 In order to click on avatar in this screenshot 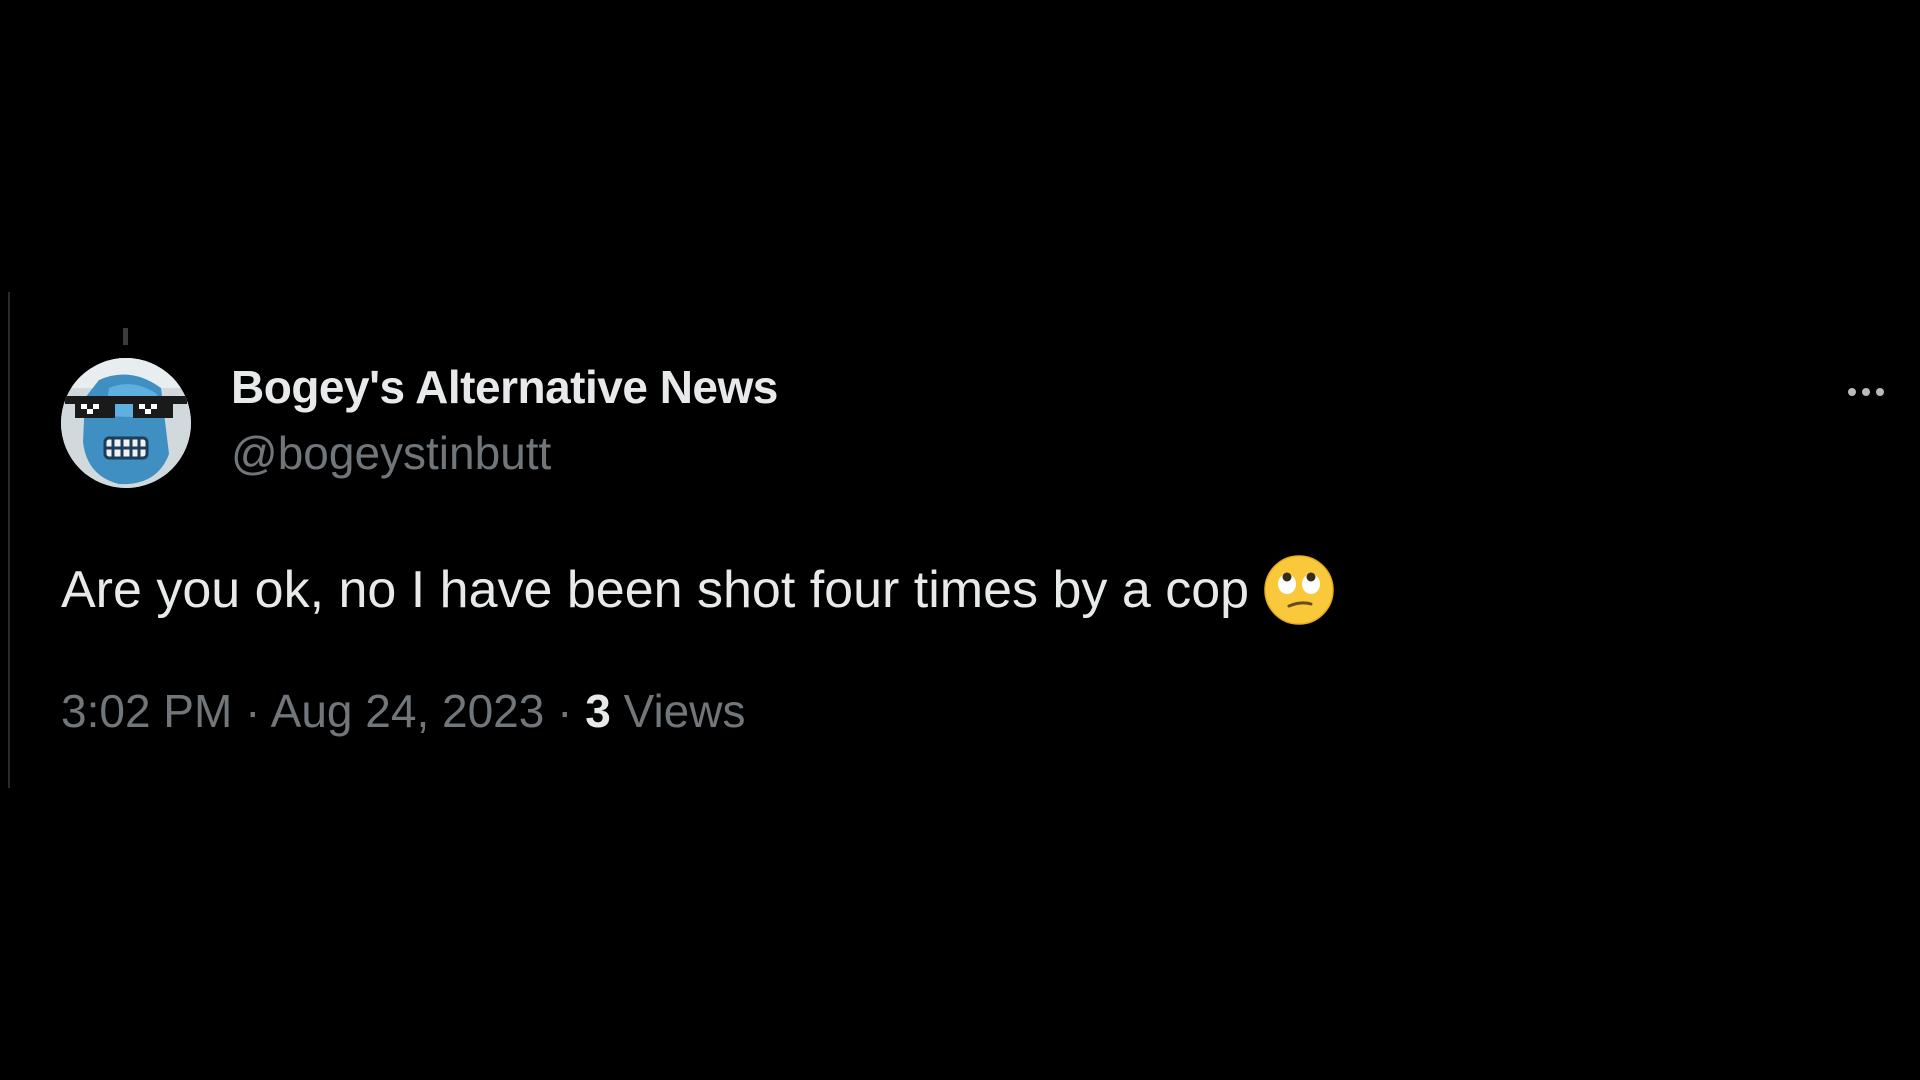, I will do `click(126, 423)`.